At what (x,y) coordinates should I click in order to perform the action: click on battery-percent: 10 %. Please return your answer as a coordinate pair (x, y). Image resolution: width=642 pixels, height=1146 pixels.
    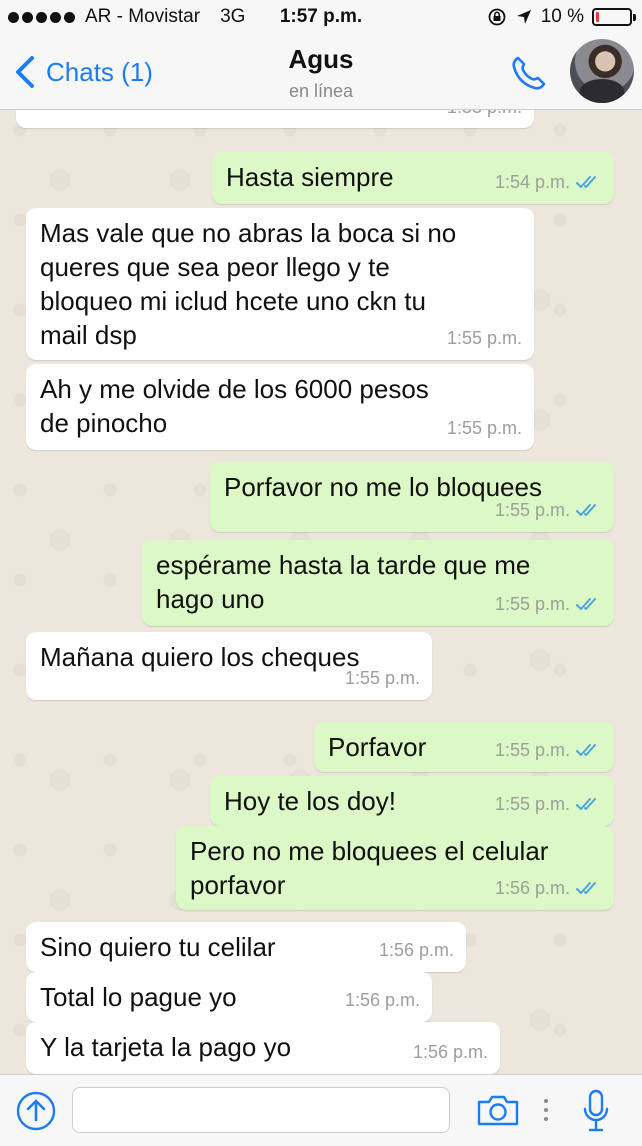
    Looking at the image, I should click on (562, 16).